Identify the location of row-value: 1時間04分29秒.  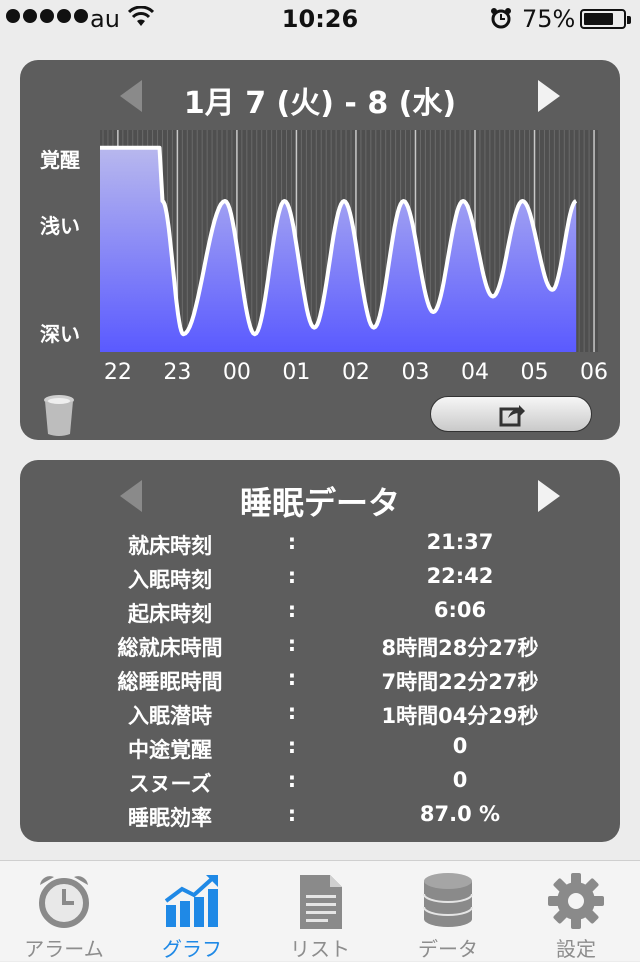
(460, 716).